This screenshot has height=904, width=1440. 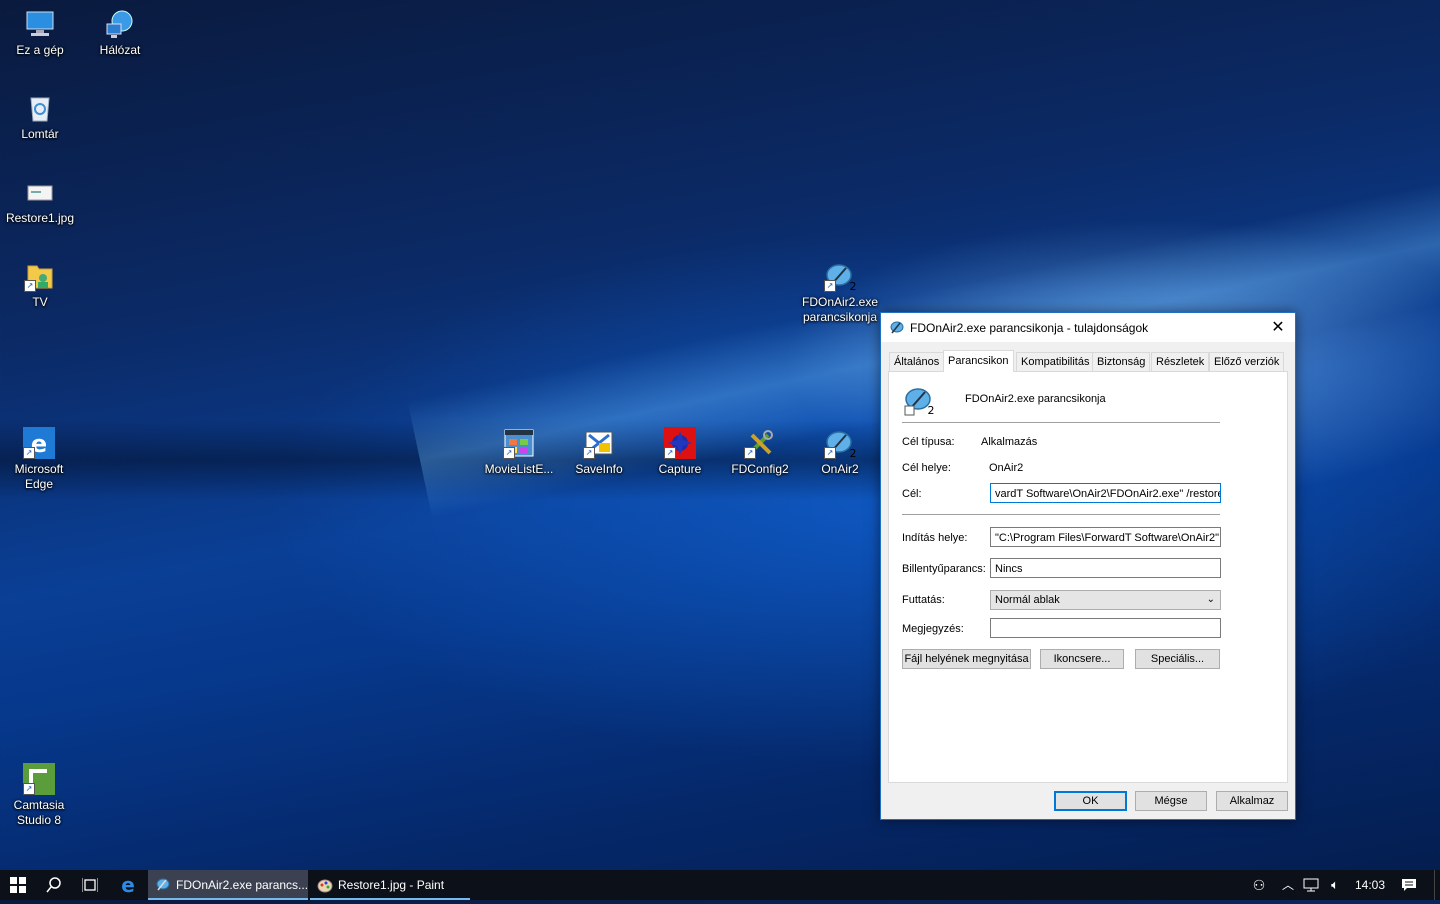 What do you see at coordinates (40, 285) in the screenshot?
I see `desktop-icon-tv: ↗ TV` at bounding box center [40, 285].